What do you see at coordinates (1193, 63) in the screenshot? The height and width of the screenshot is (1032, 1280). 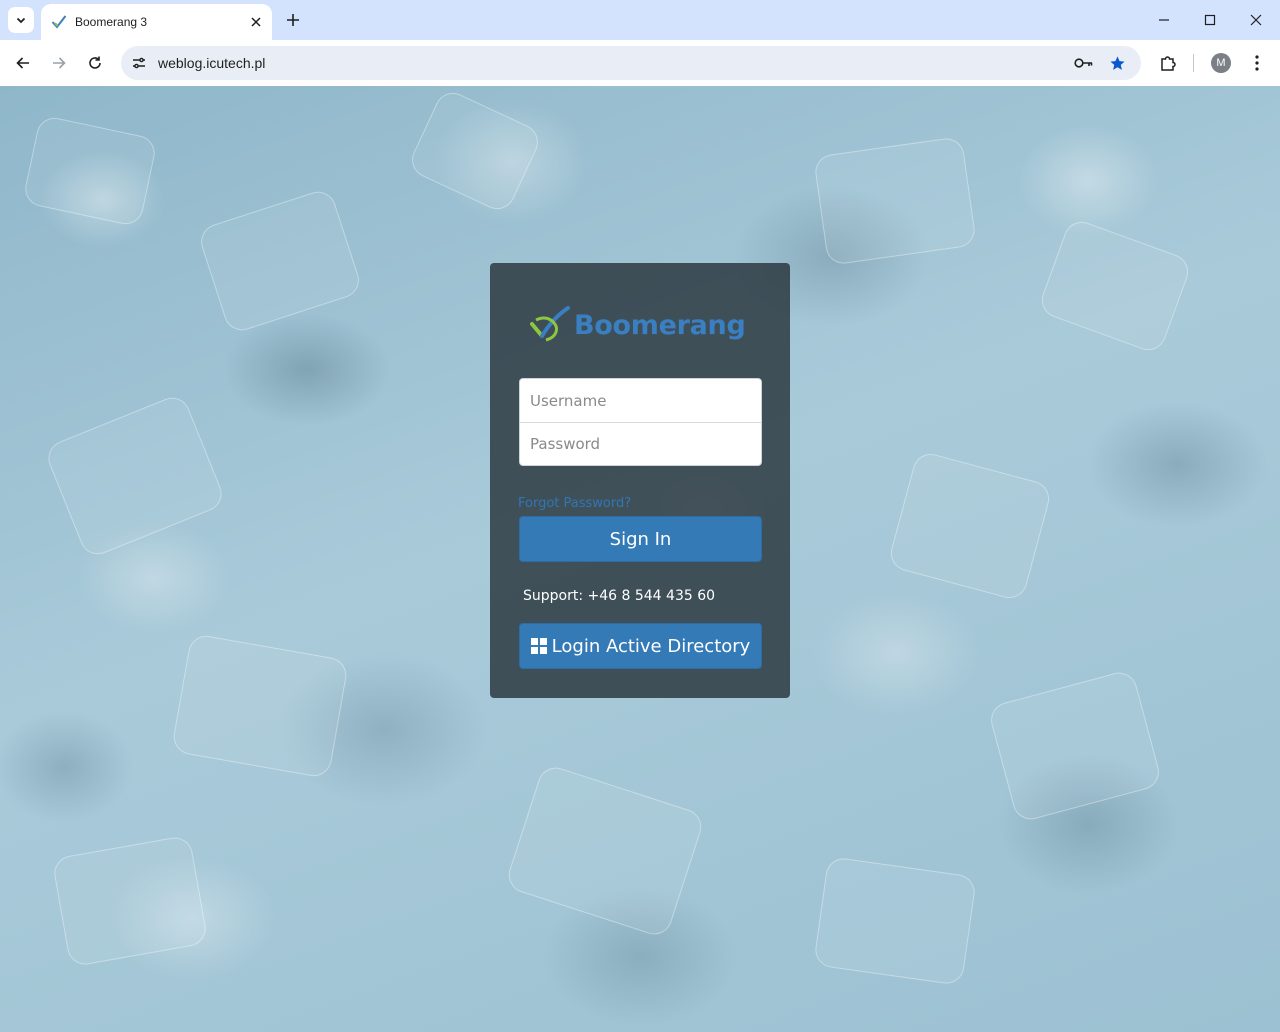 I see `toolbar-separator` at bounding box center [1193, 63].